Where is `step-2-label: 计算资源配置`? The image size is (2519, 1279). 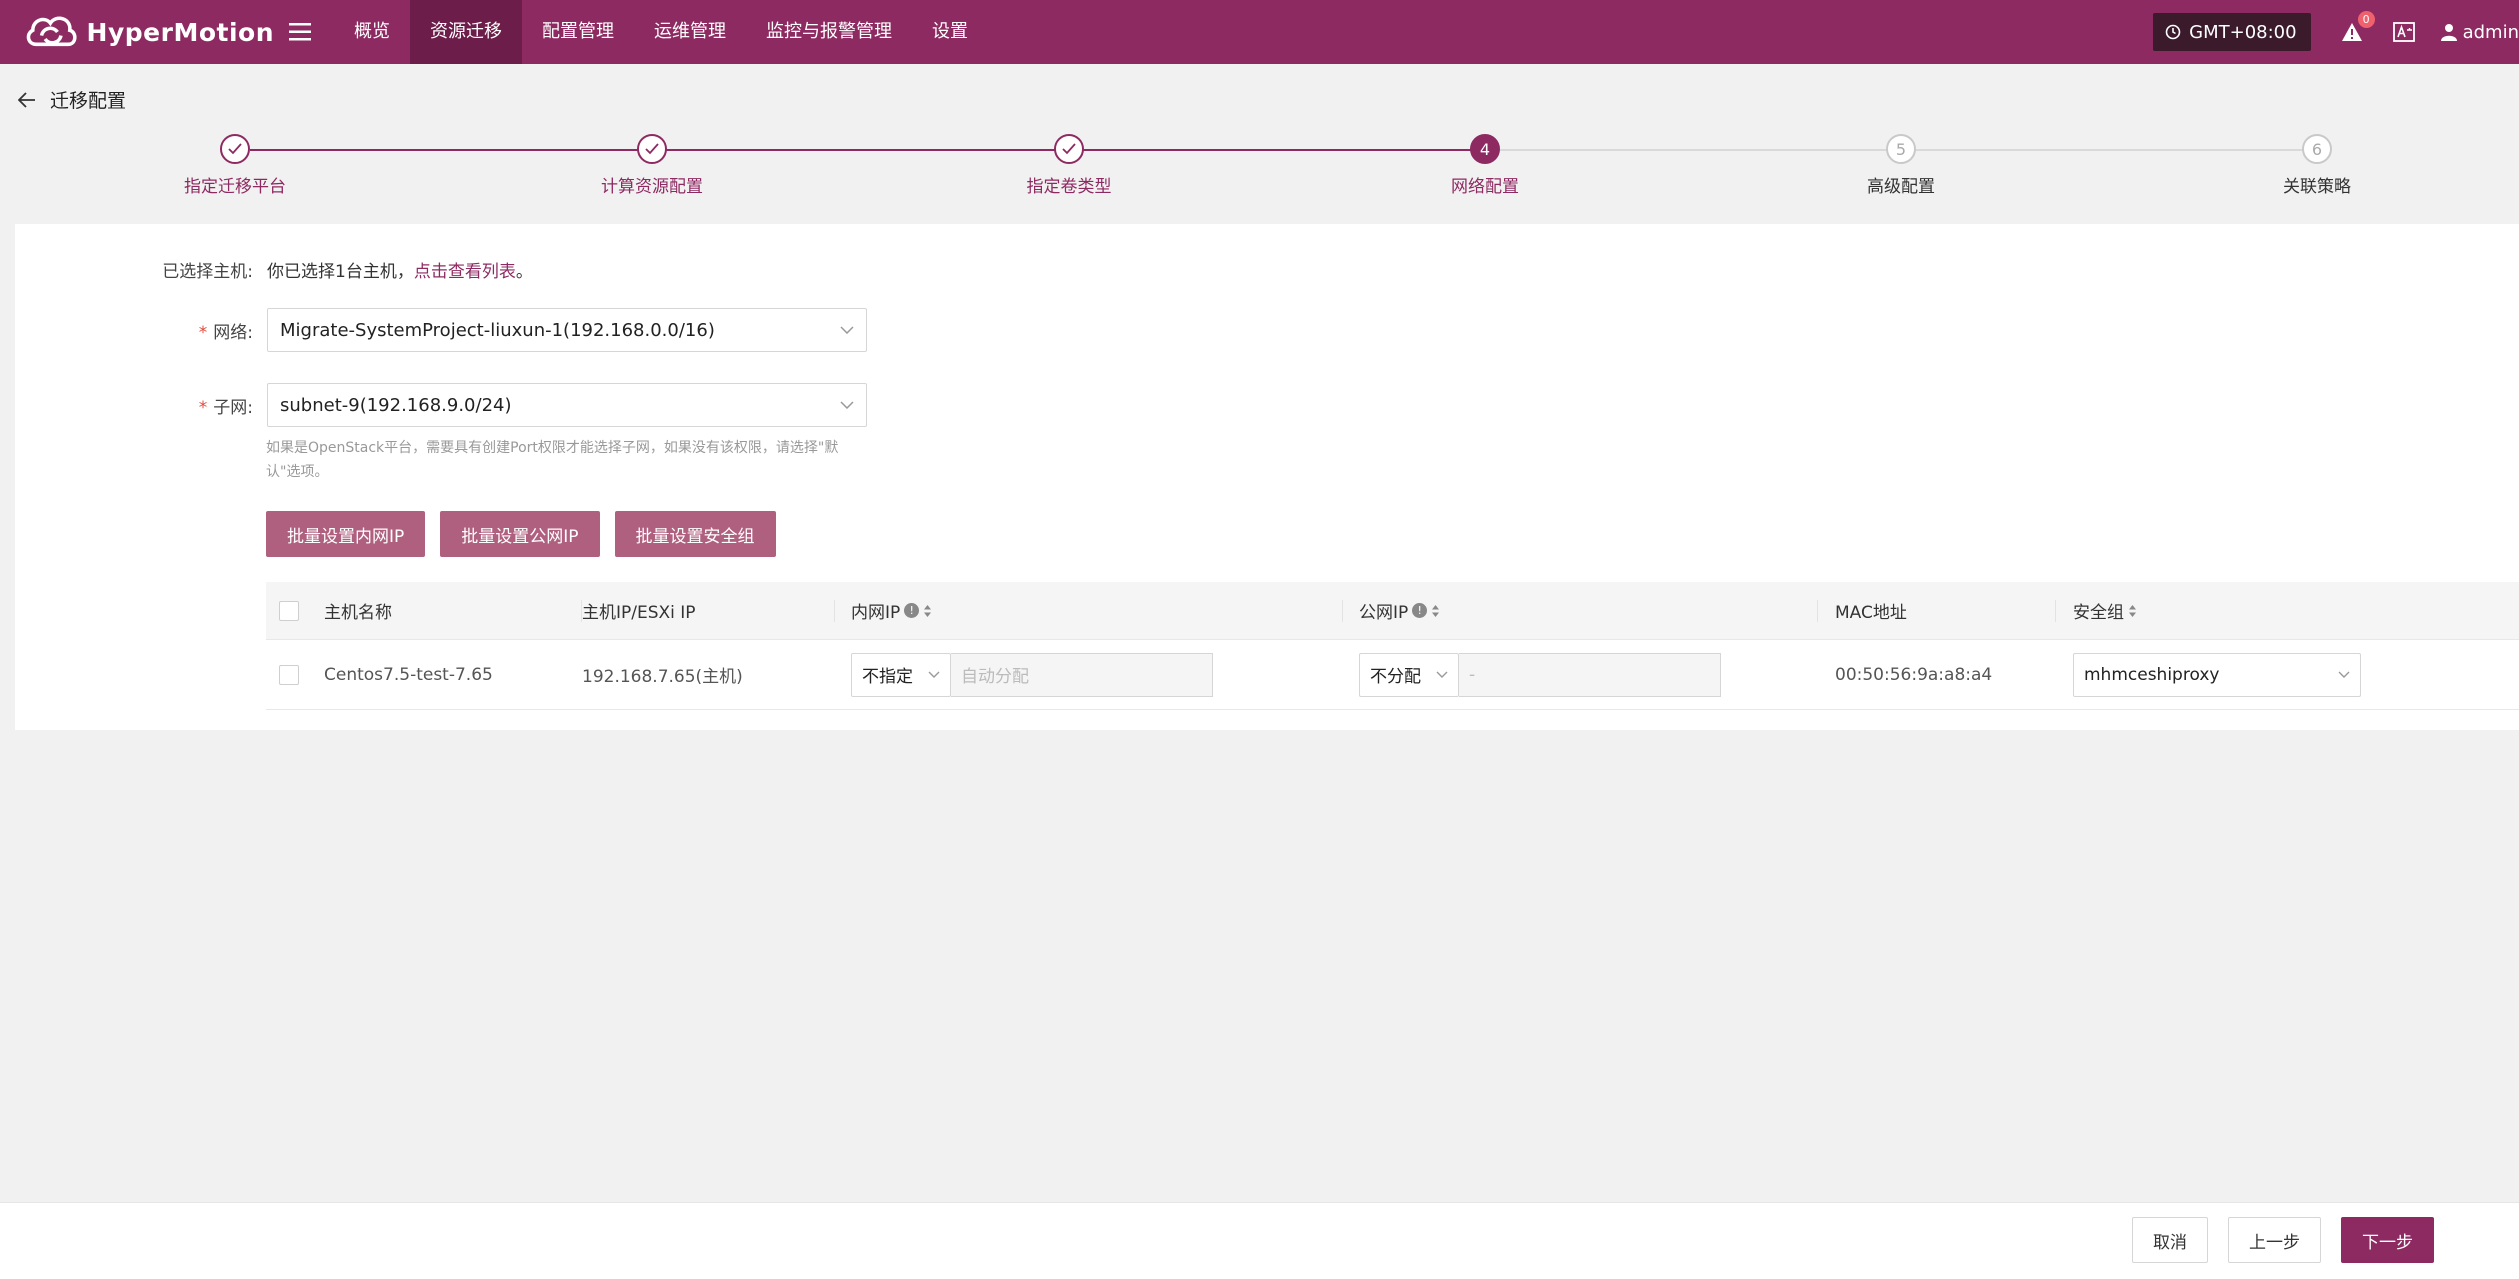 step-2-label: 计算资源配置 is located at coordinates (652, 187).